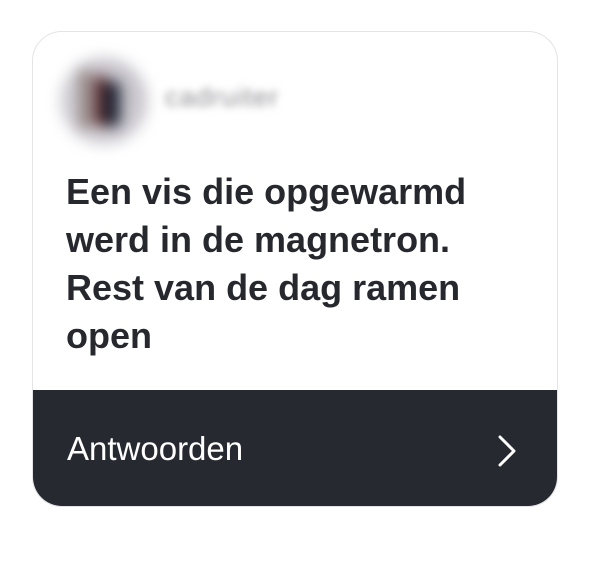 The height and width of the screenshot is (562, 596). I want to click on username: cadruiter, so click(222, 97).